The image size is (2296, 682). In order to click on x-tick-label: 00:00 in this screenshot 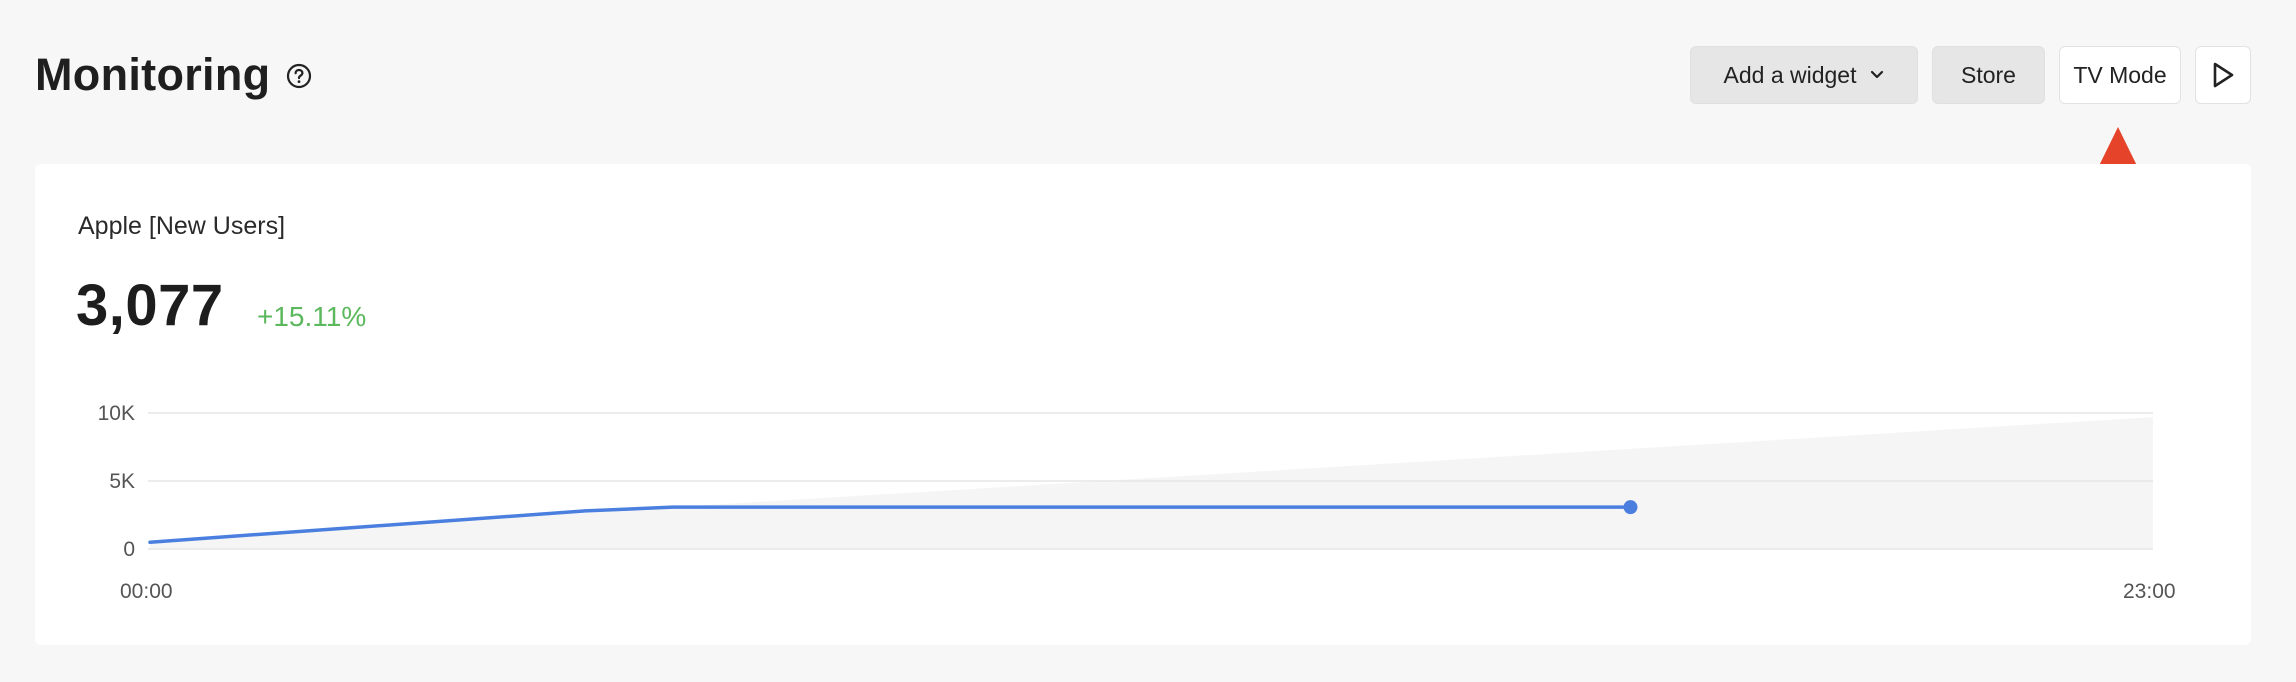, I will do `click(146, 591)`.